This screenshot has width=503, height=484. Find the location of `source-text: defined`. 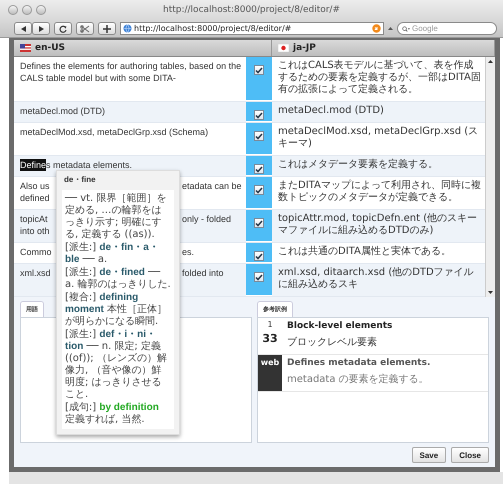

source-text: defined is located at coordinates (35, 198).